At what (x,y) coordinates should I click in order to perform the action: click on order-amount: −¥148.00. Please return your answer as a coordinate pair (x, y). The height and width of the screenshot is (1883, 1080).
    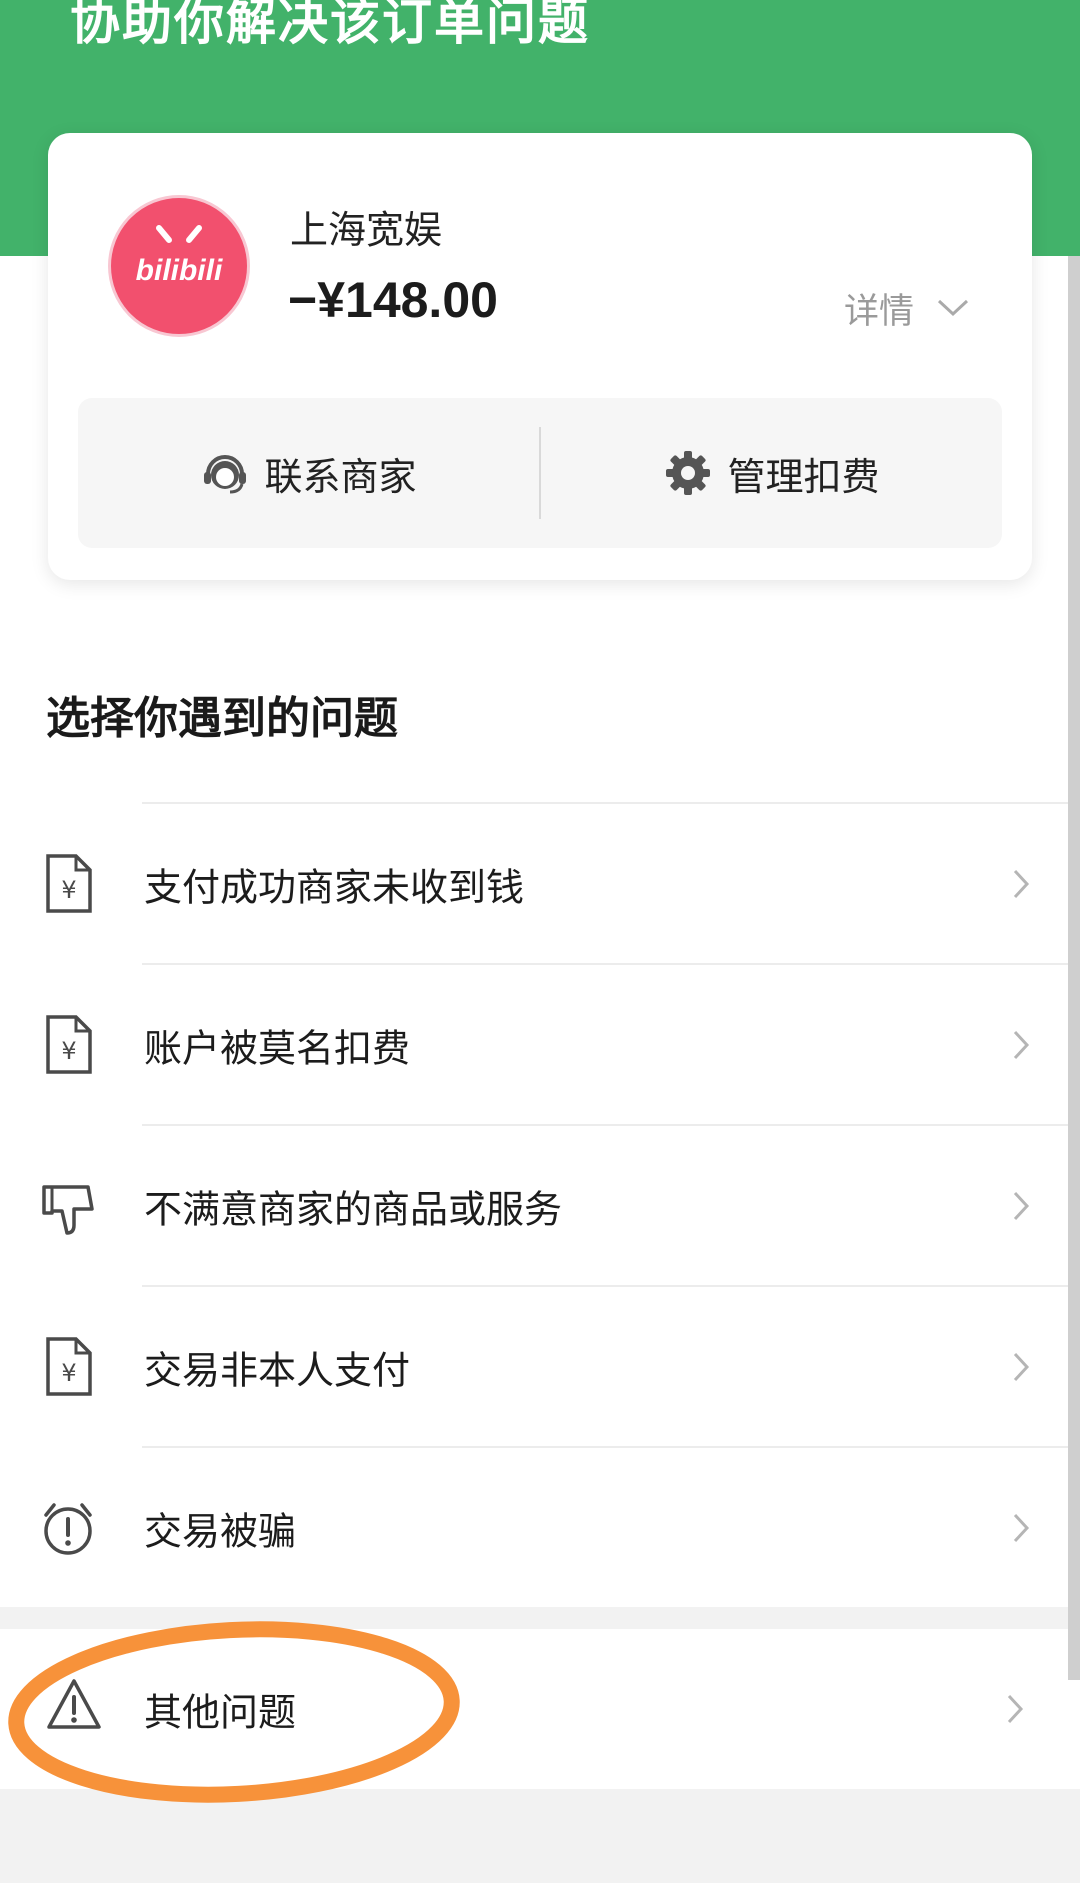
    Looking at the image, I should click on (393, 300).